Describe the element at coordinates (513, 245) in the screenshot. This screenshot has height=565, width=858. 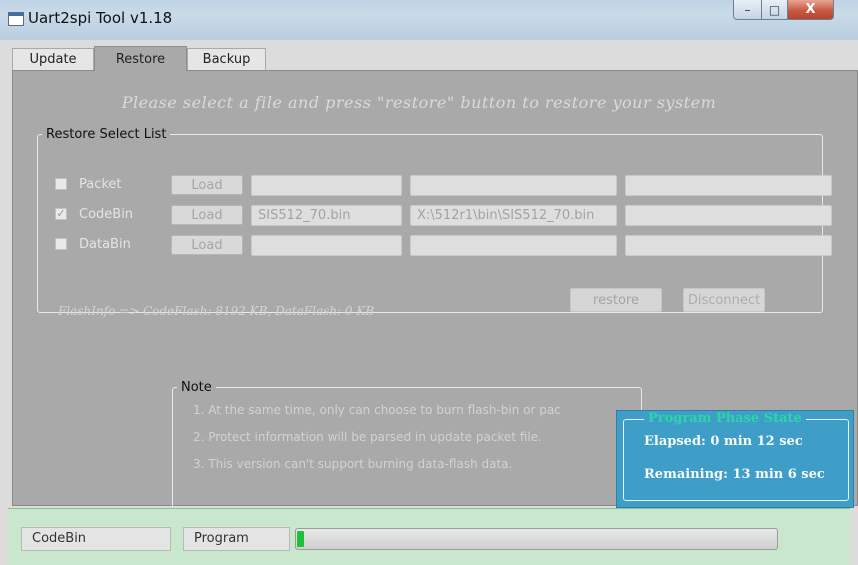
I see `databin-file-path-field` at that location.